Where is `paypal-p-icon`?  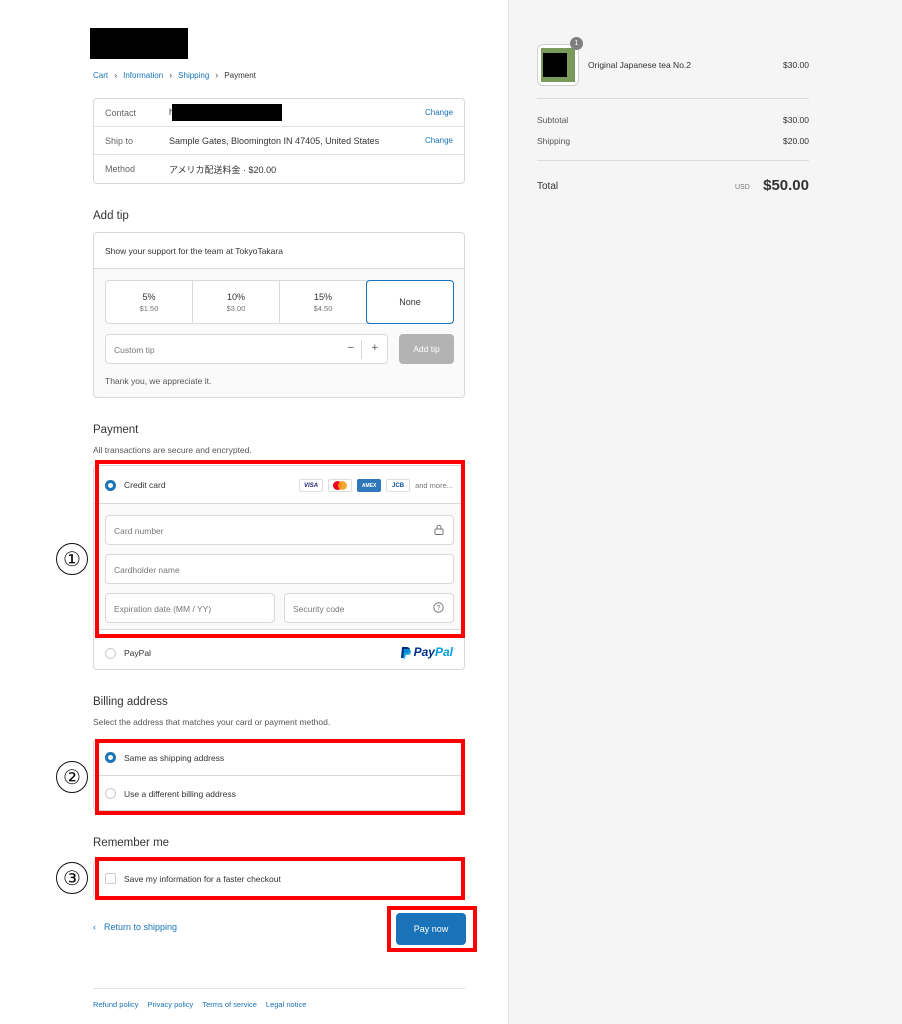
paypal-p-icon is located at coordinates (405, 652).